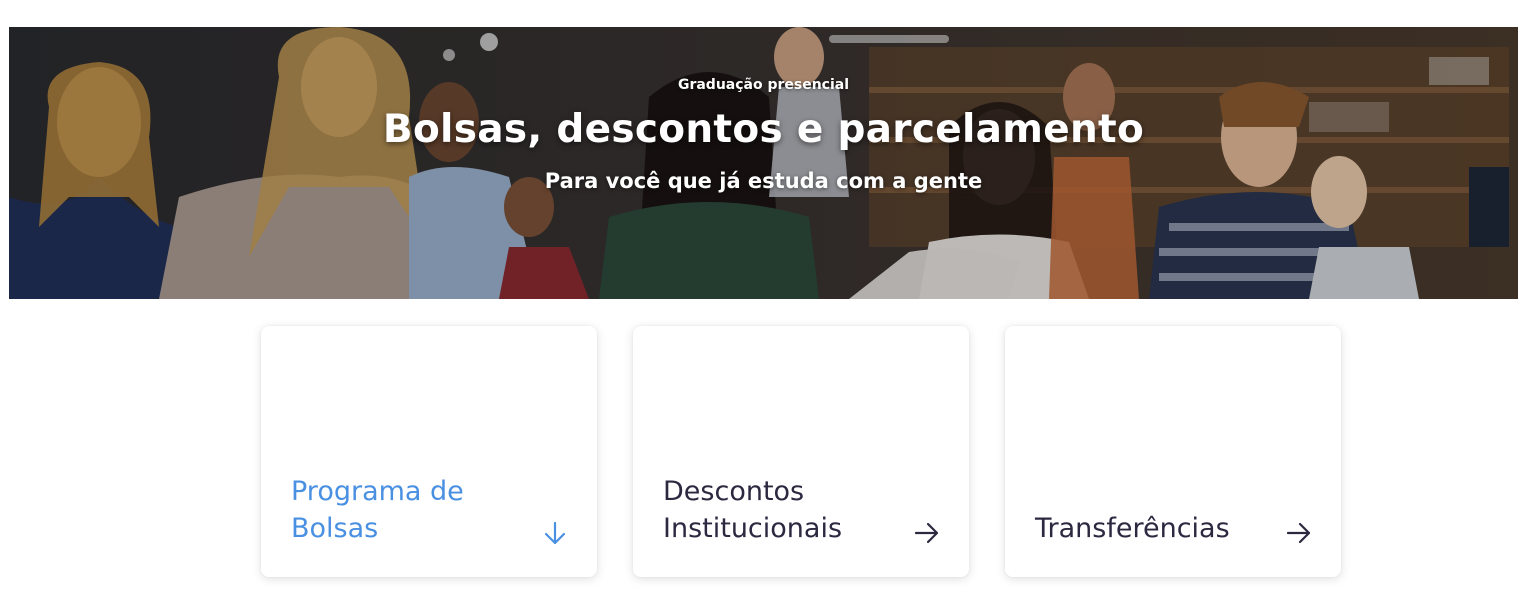 The width and height of the screenshot is (1518, 614). Describe the element at coordinates (763, 129) in the screenshot. I see `hero-title: Bolsas, descontos e parcelamento` at that location.